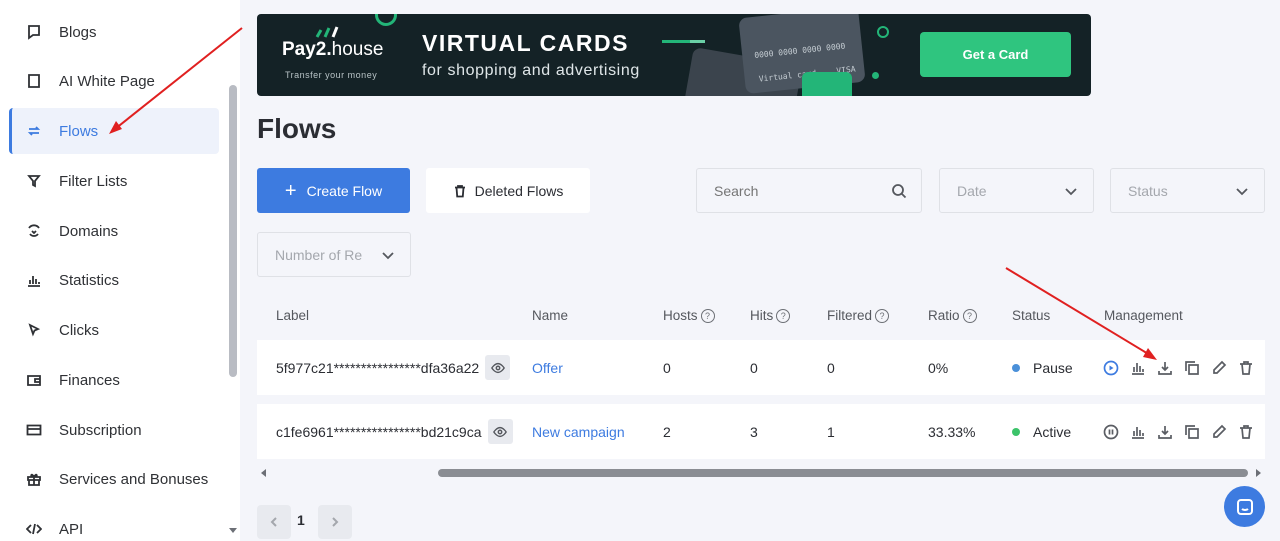 Image resolution: width=1280 pixels, height=541 pixels. I want to click on card-icon, so click(34, 430).